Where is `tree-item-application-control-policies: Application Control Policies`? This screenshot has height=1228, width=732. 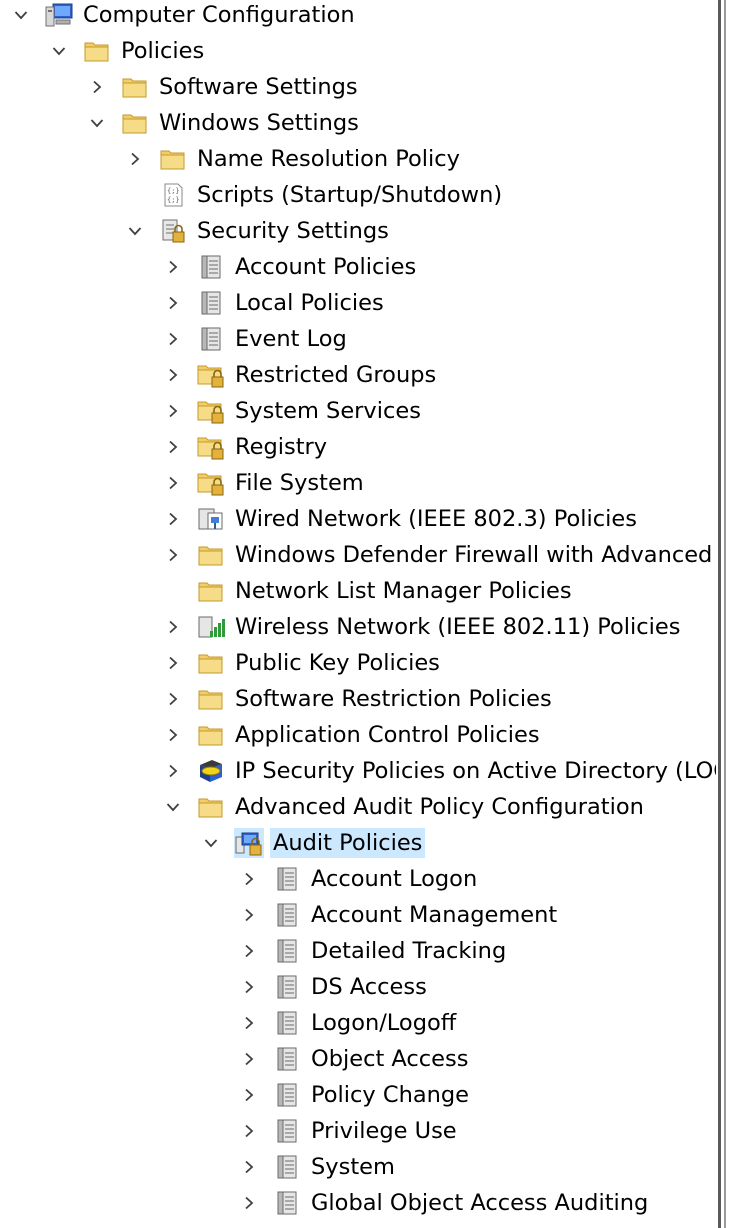 tree-item-application-control-policies: Application Control Policies is located at coordinates (352, 735).